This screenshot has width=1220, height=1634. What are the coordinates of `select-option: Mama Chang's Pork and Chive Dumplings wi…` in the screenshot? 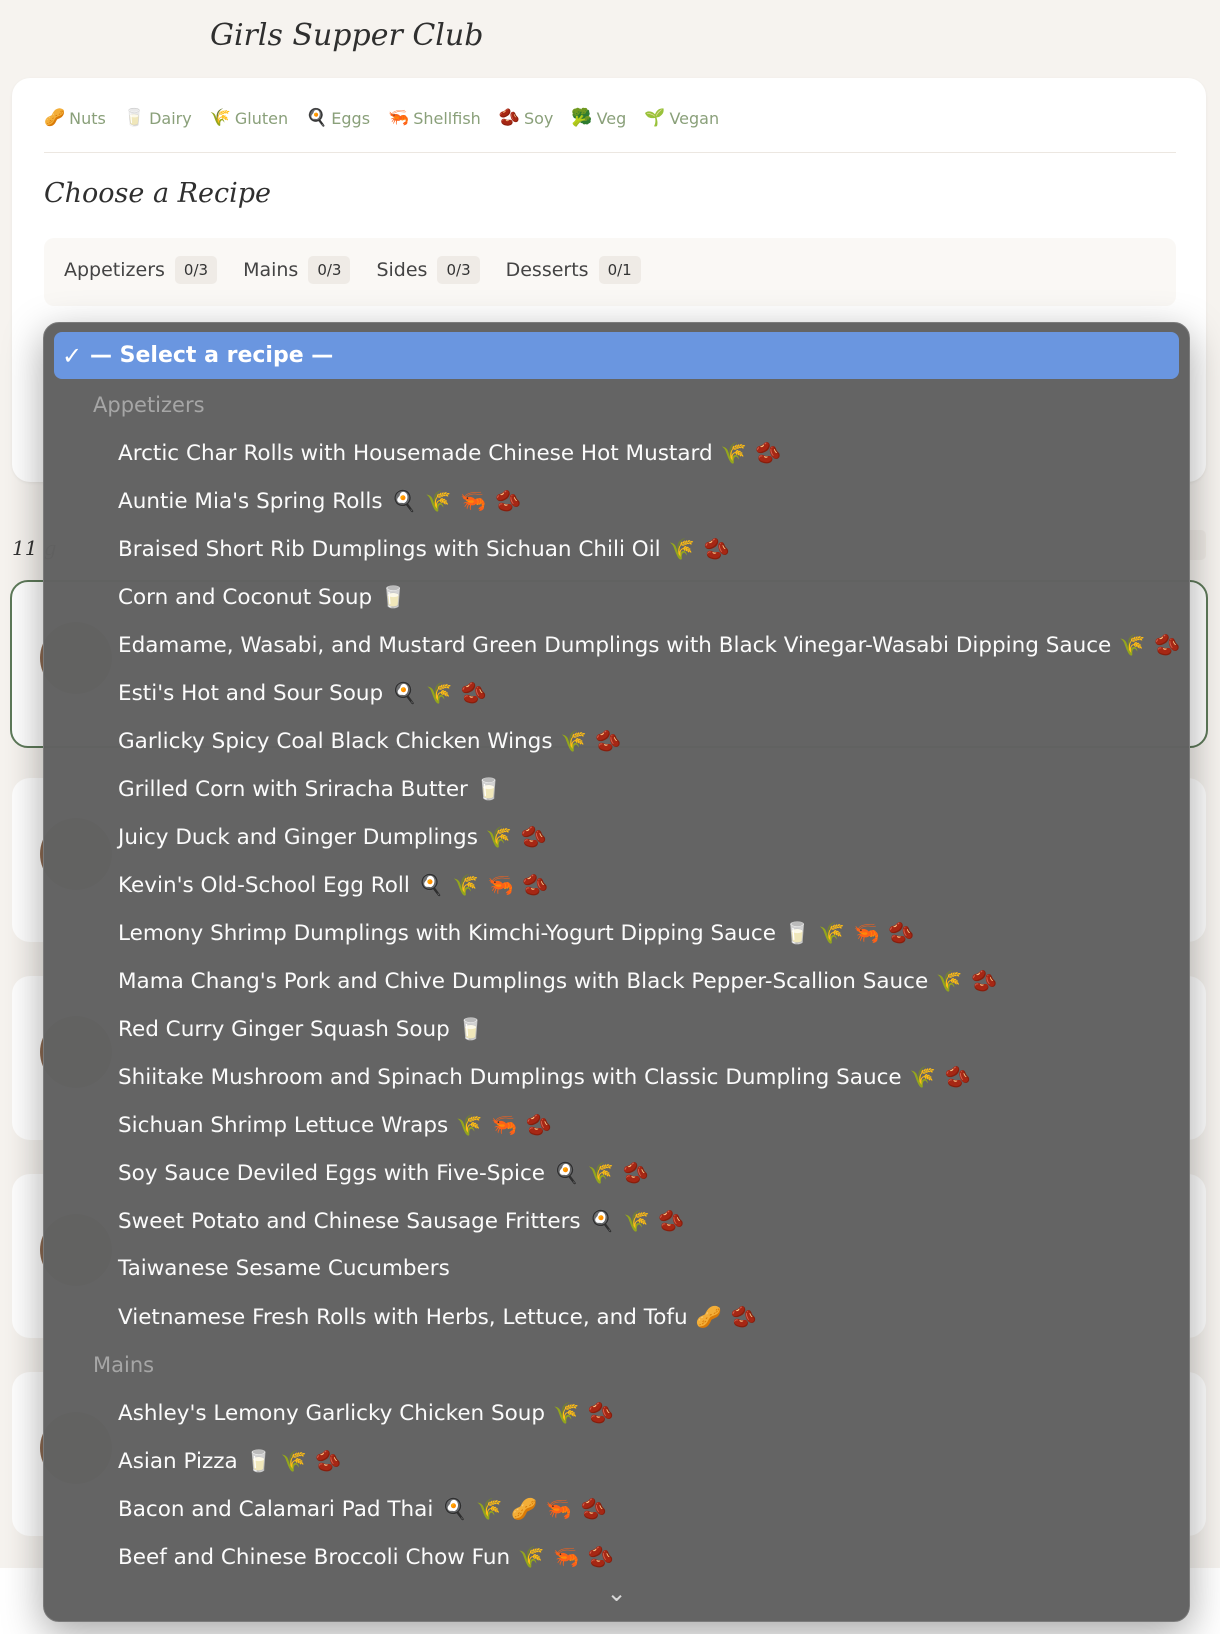 It's located at (616, 981).